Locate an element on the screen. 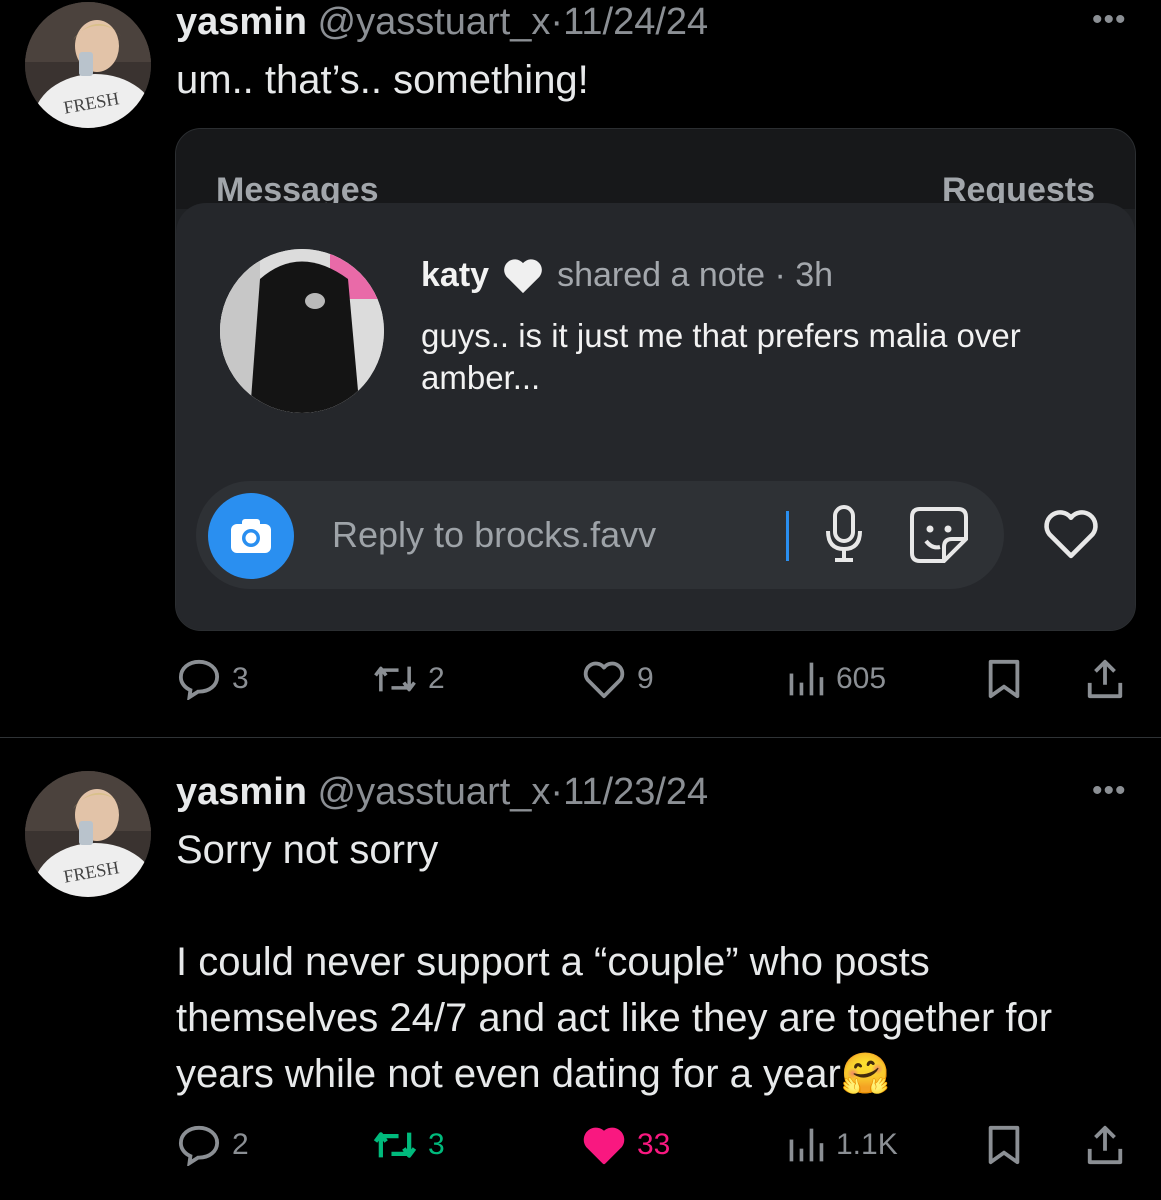 The image size is (1161, 1200). note-author: katy is located at coordinates (455, 274).